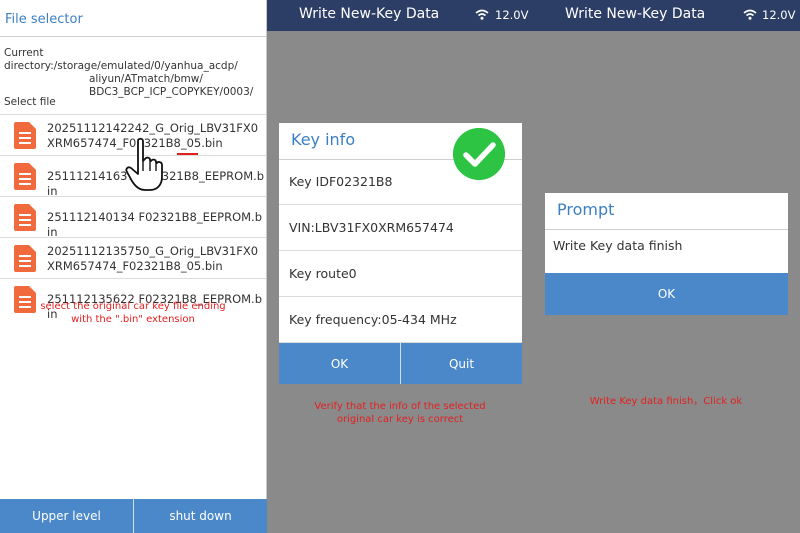 Image resolution: width=800 pixels, height=533 pixels. I want to click on key-info-row: Key route0, so click(400, 274).